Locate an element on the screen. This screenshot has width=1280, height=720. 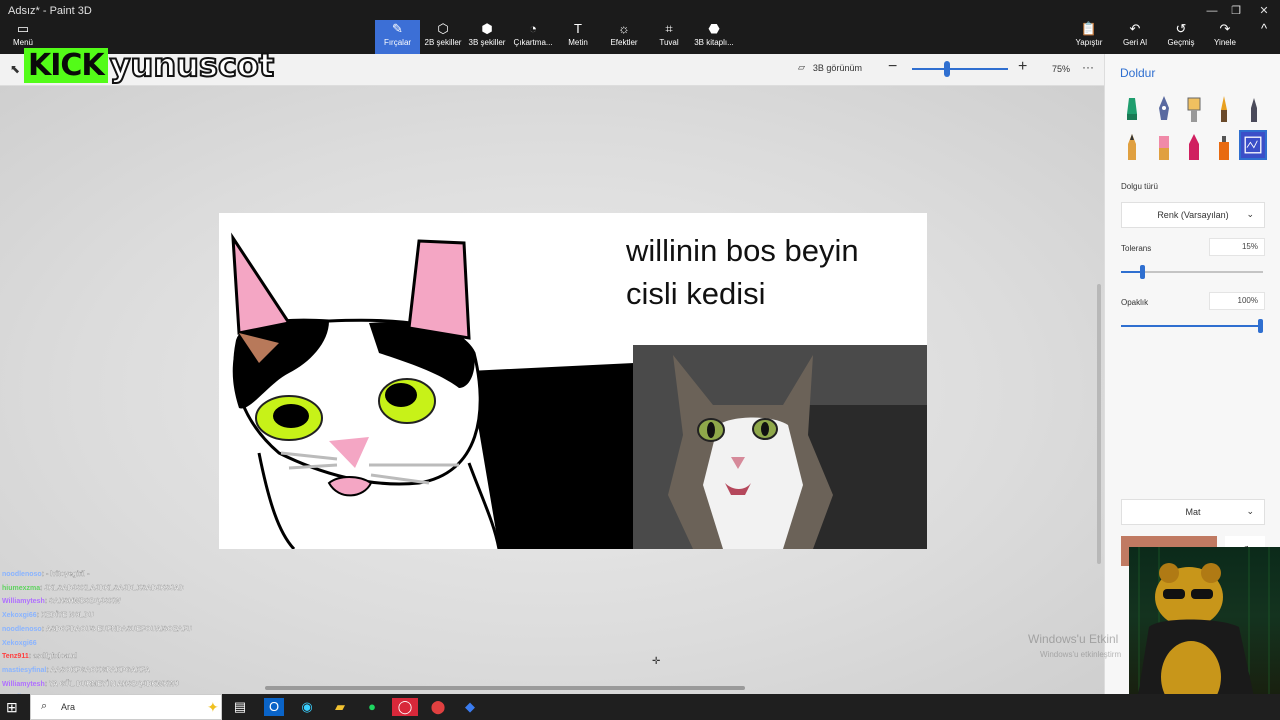
chat-message: Xekoxgi66: KEDİYE NOLDU is located at coordinates (132, 616).